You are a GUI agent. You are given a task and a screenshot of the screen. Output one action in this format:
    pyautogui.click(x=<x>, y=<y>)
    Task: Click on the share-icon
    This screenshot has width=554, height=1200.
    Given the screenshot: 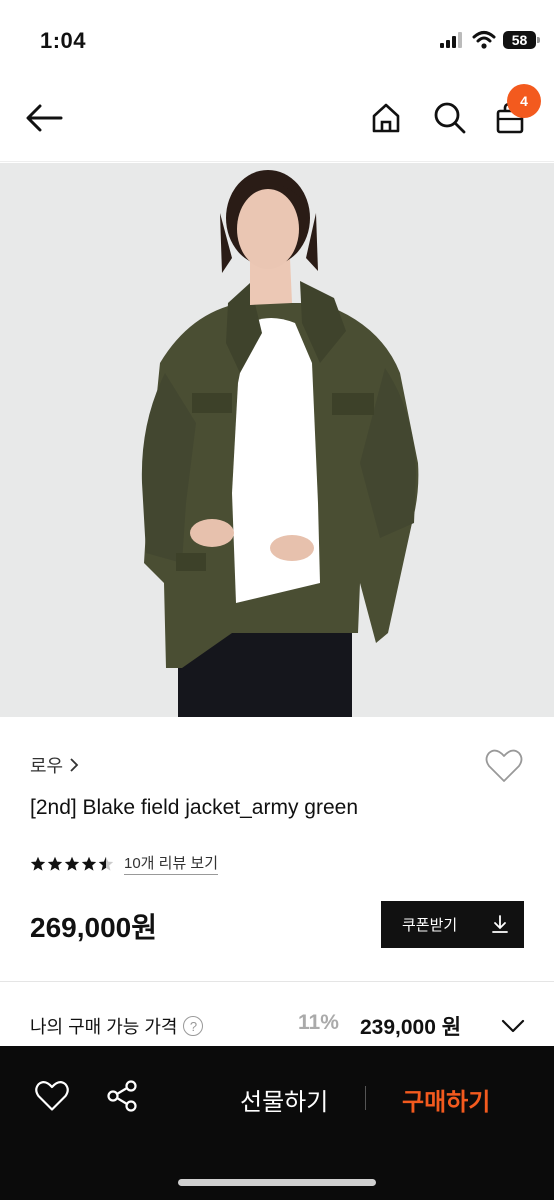 What is the action you would take?
    pyautogui.click(x=122, y=1096)
    